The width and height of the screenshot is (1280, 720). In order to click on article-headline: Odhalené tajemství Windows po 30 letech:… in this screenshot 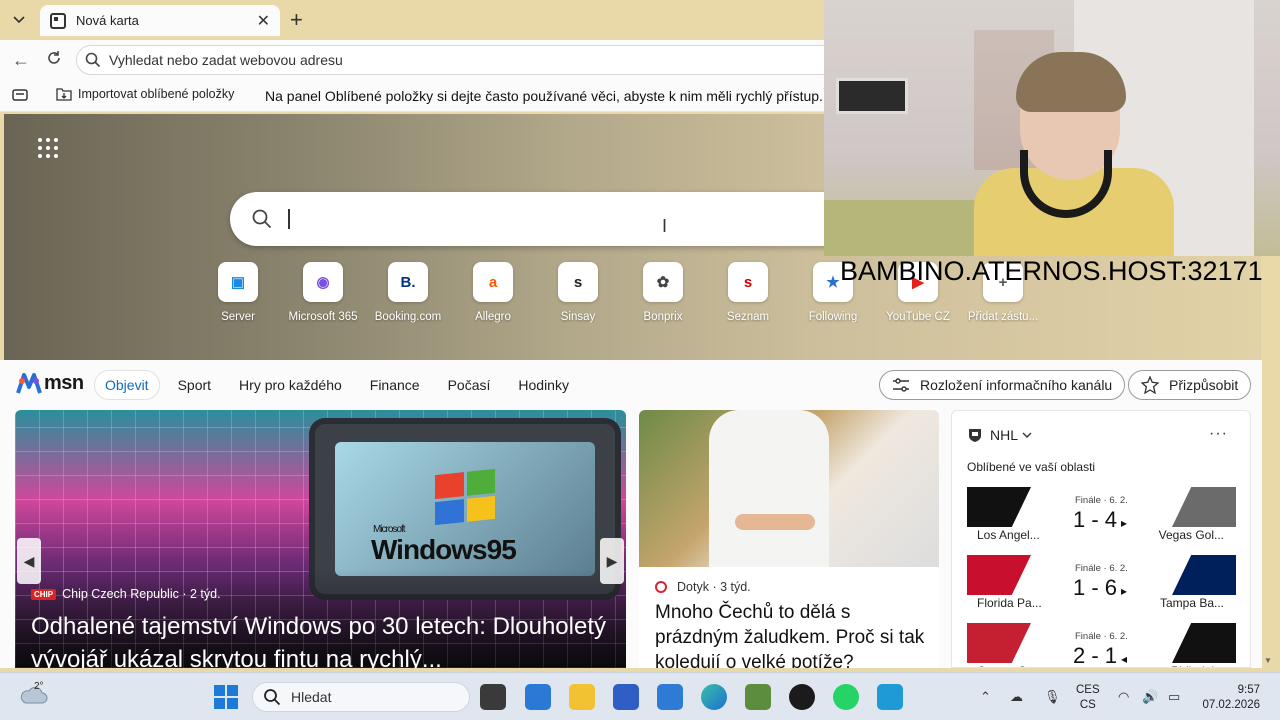, I will do `click(321, 639)`.